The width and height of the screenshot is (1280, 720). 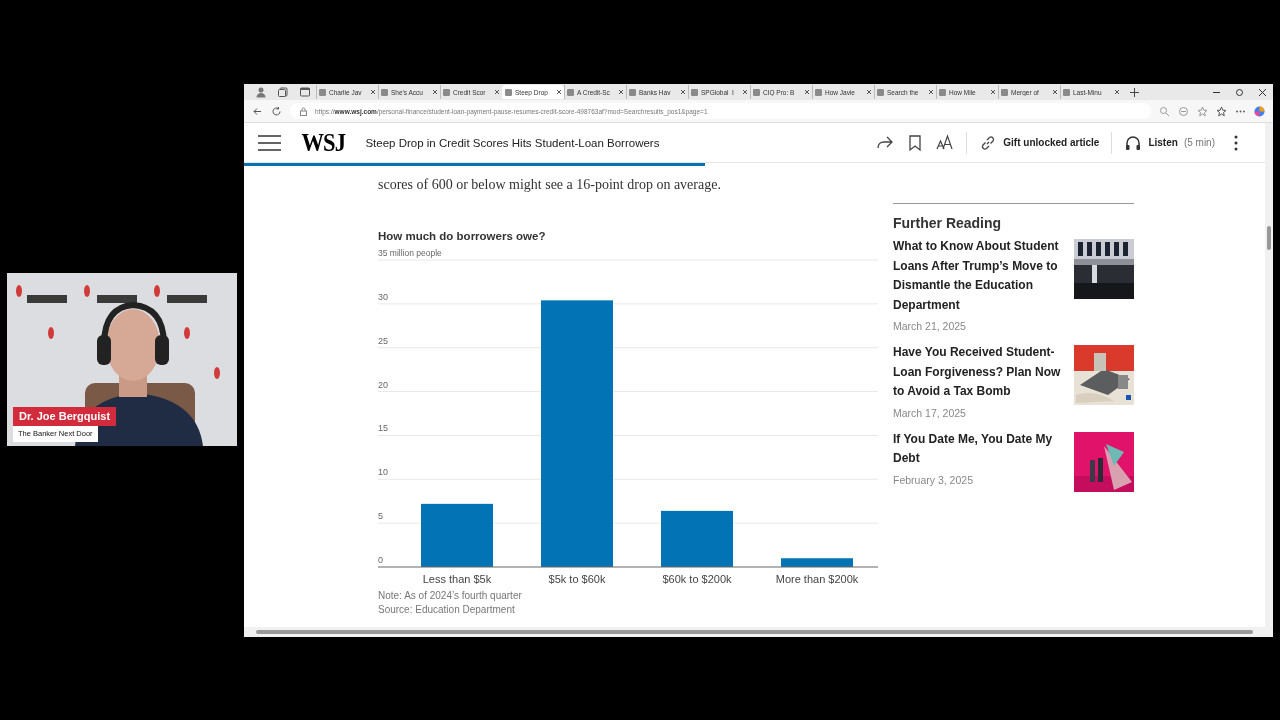 I want to click on category-label: More than $200k, so click(x=817, y=579).